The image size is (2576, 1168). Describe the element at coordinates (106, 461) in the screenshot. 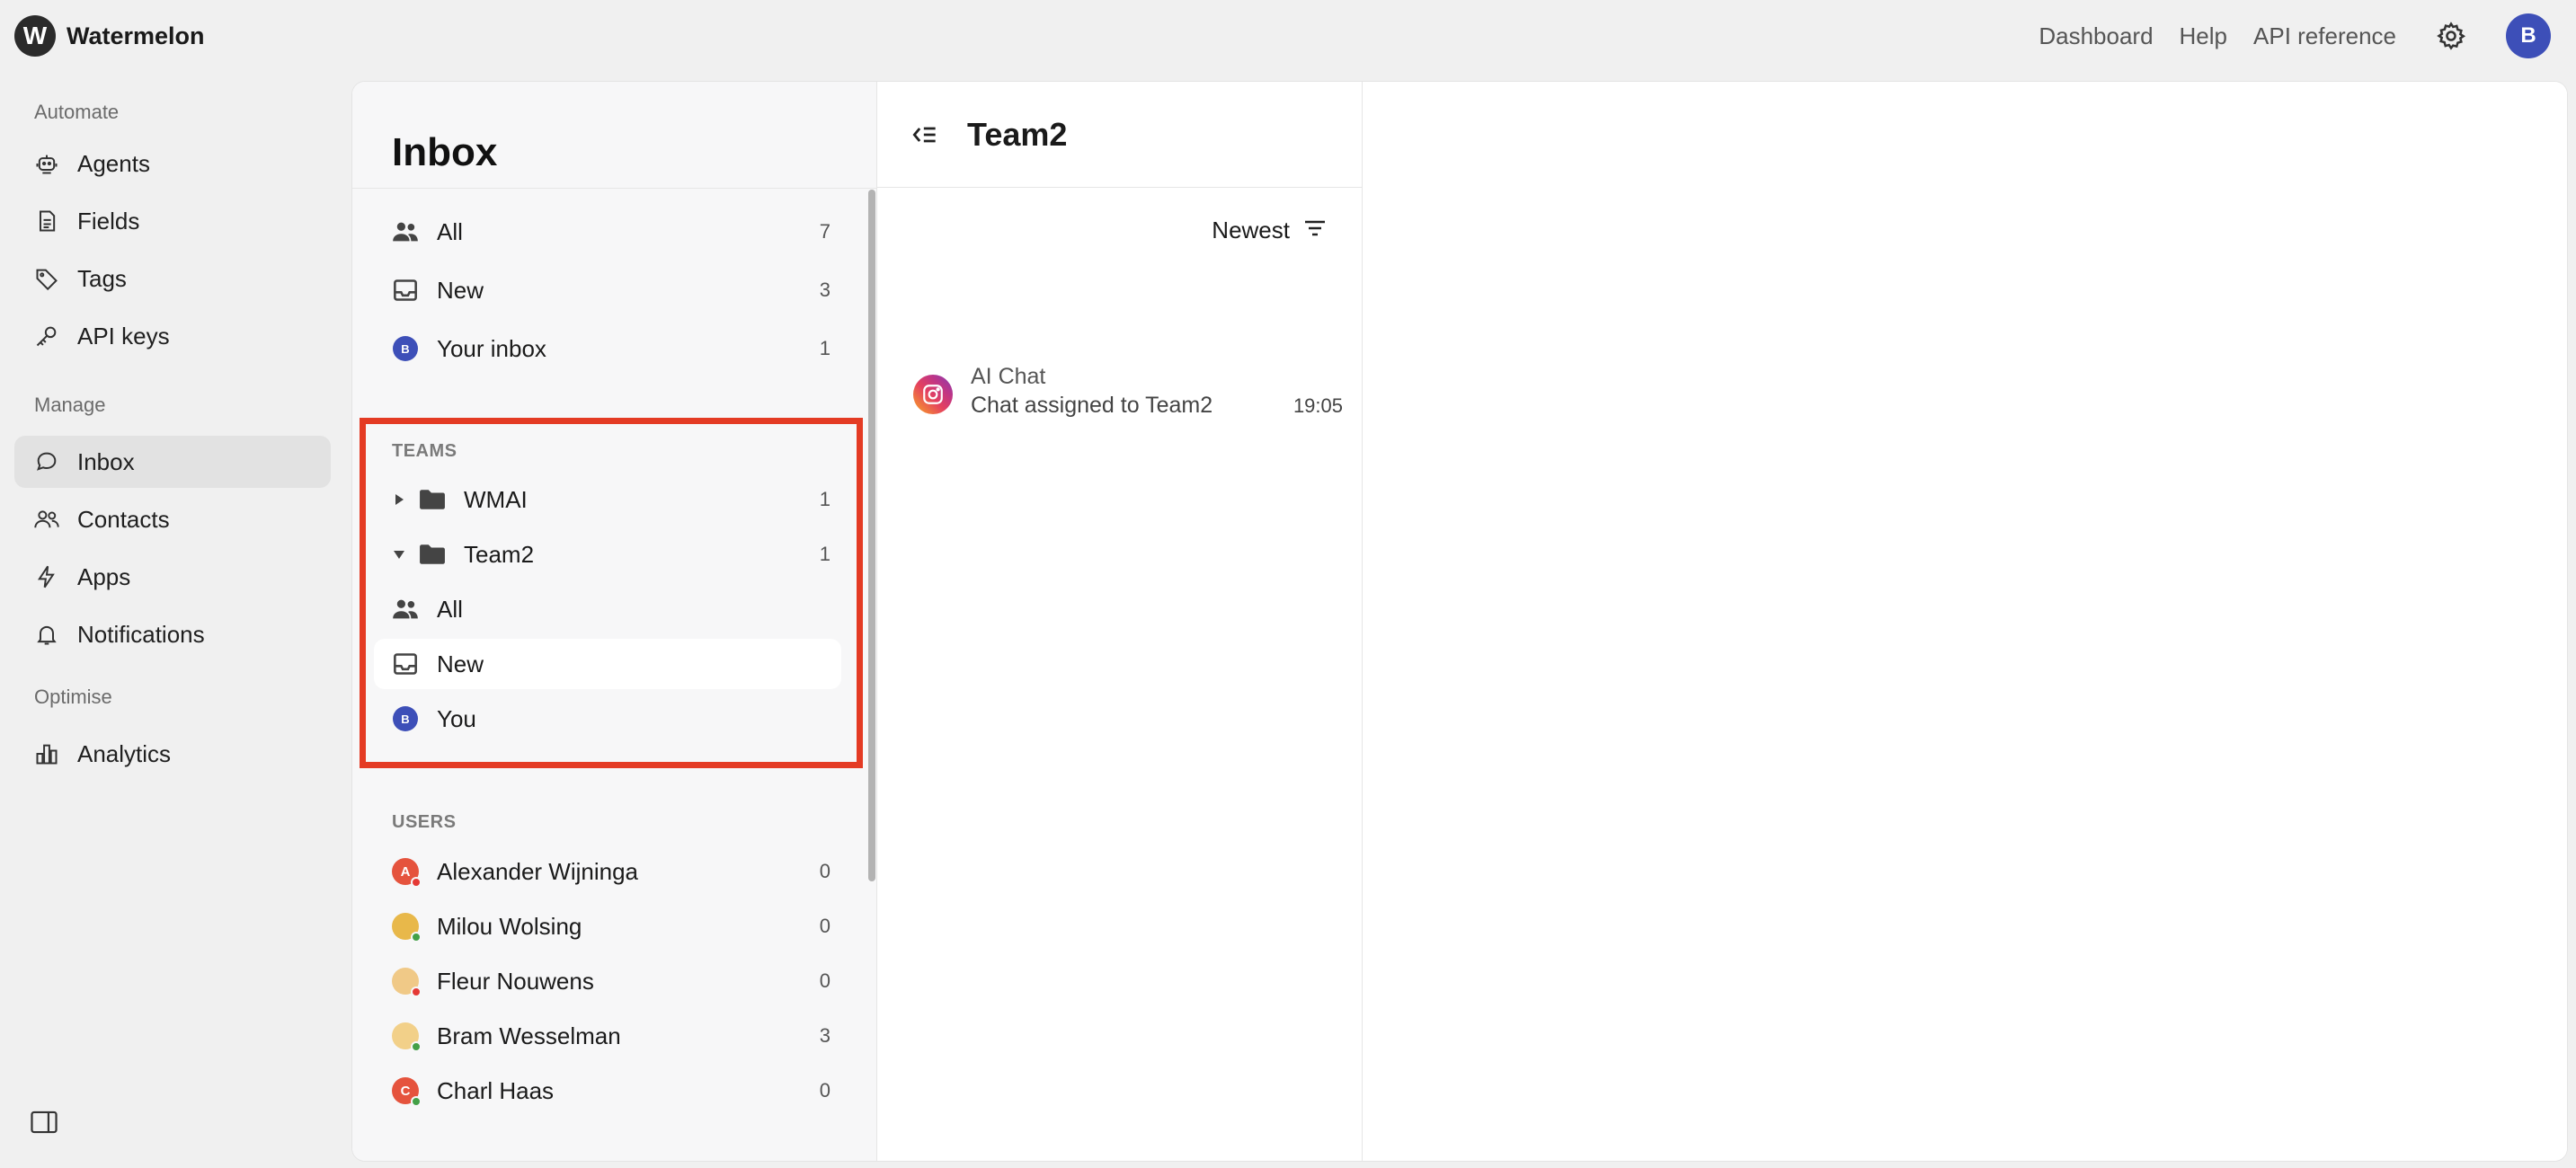

I see `sidebar-item-label: Inbox` at that location.